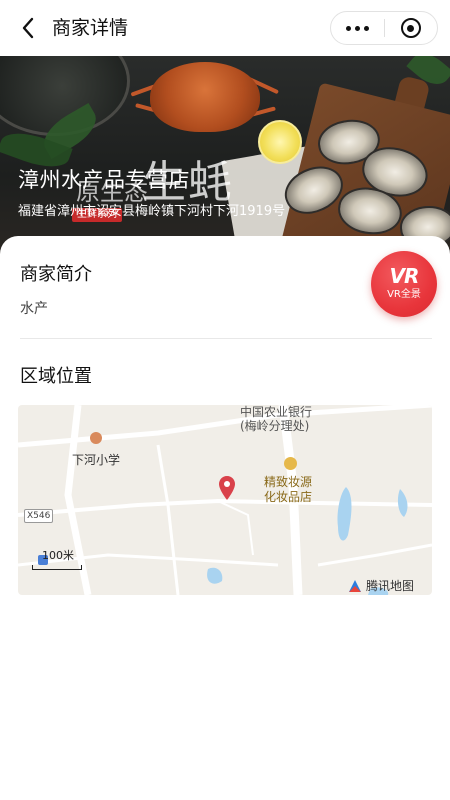  What do you see at coordinates (288, 497) in the screenshot?
I see `map-label-shop-type: 化妆品店` at bounding box center [288, 497].